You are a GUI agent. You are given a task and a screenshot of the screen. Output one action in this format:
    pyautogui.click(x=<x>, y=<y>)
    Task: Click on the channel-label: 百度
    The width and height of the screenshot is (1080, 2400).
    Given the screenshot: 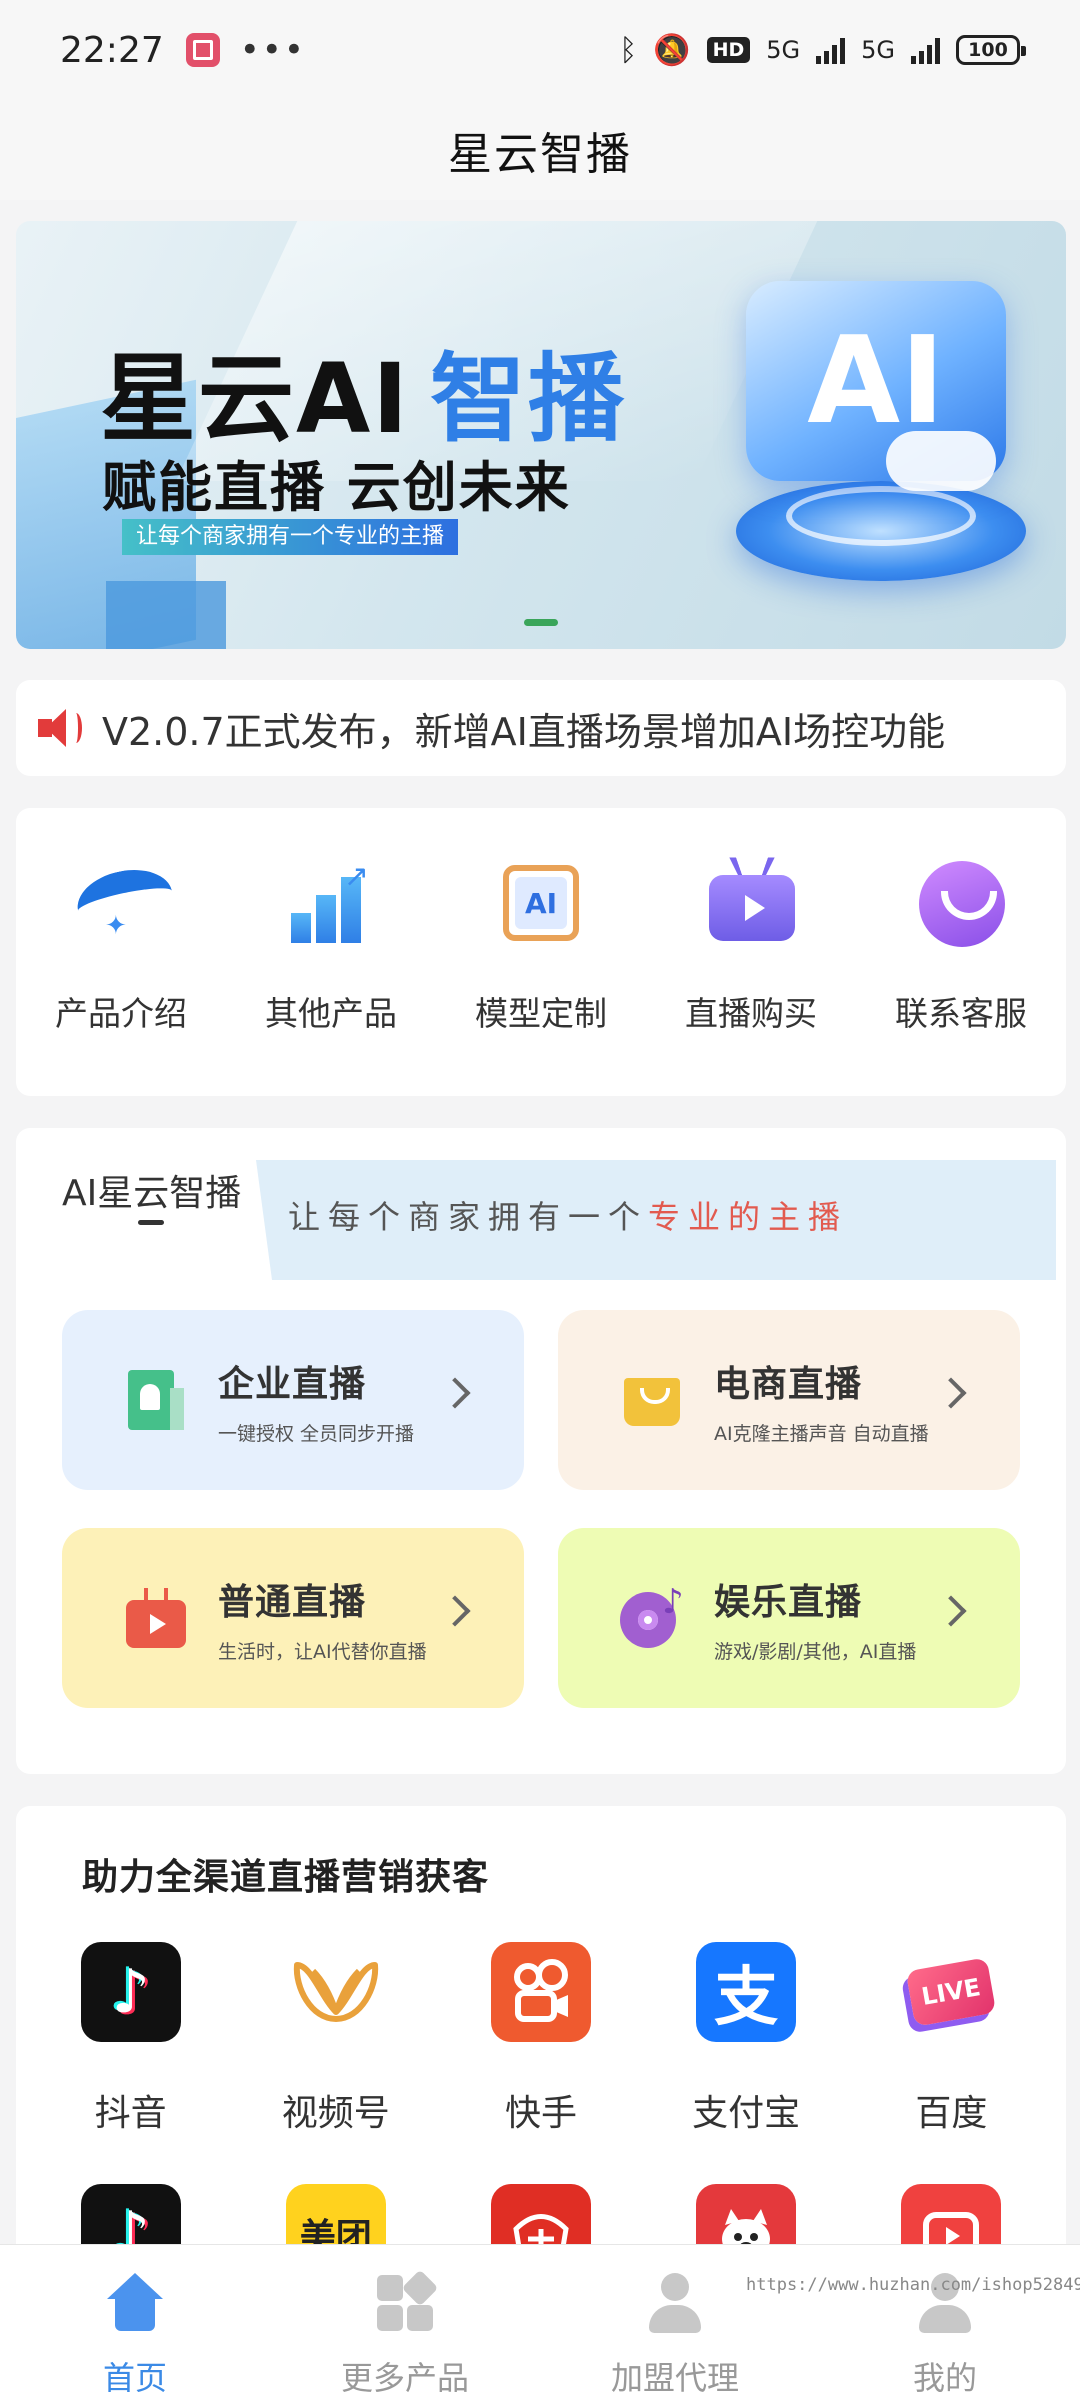 What is the action you would take?
    pyautogui.click(x=951, y=2113)
    